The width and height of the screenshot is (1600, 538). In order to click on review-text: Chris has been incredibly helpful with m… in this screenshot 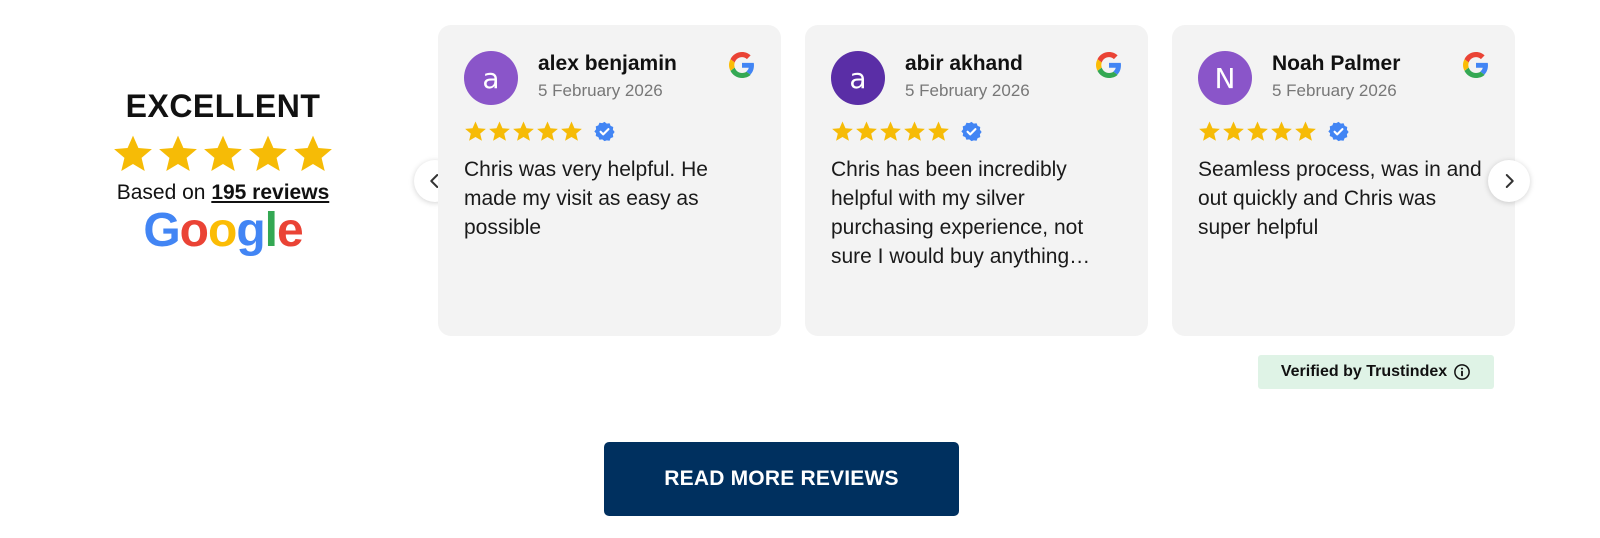, I will do `click(961, 213)`.